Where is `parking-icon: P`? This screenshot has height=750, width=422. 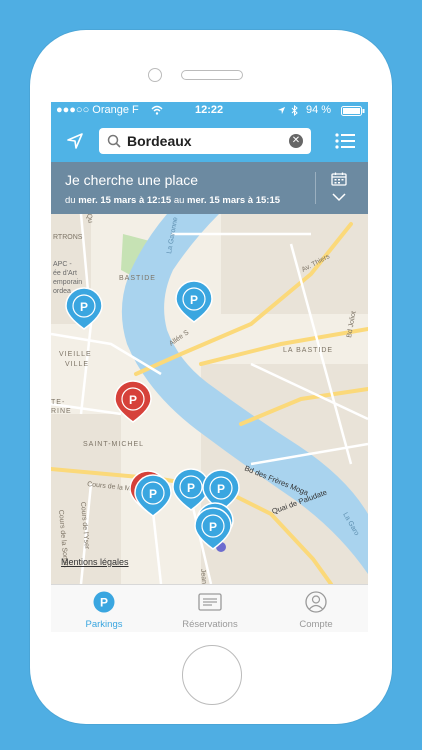
parking-icon: P is located at coordinates (104, 602).